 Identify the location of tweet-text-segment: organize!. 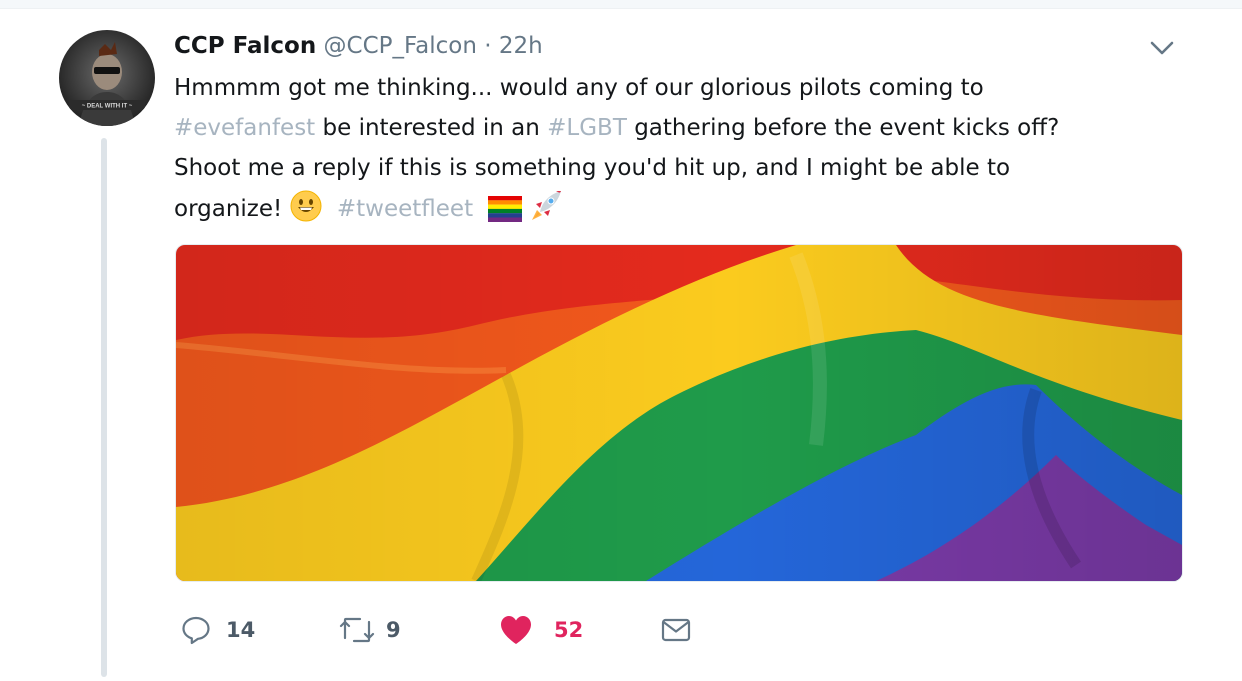
(232, 209).